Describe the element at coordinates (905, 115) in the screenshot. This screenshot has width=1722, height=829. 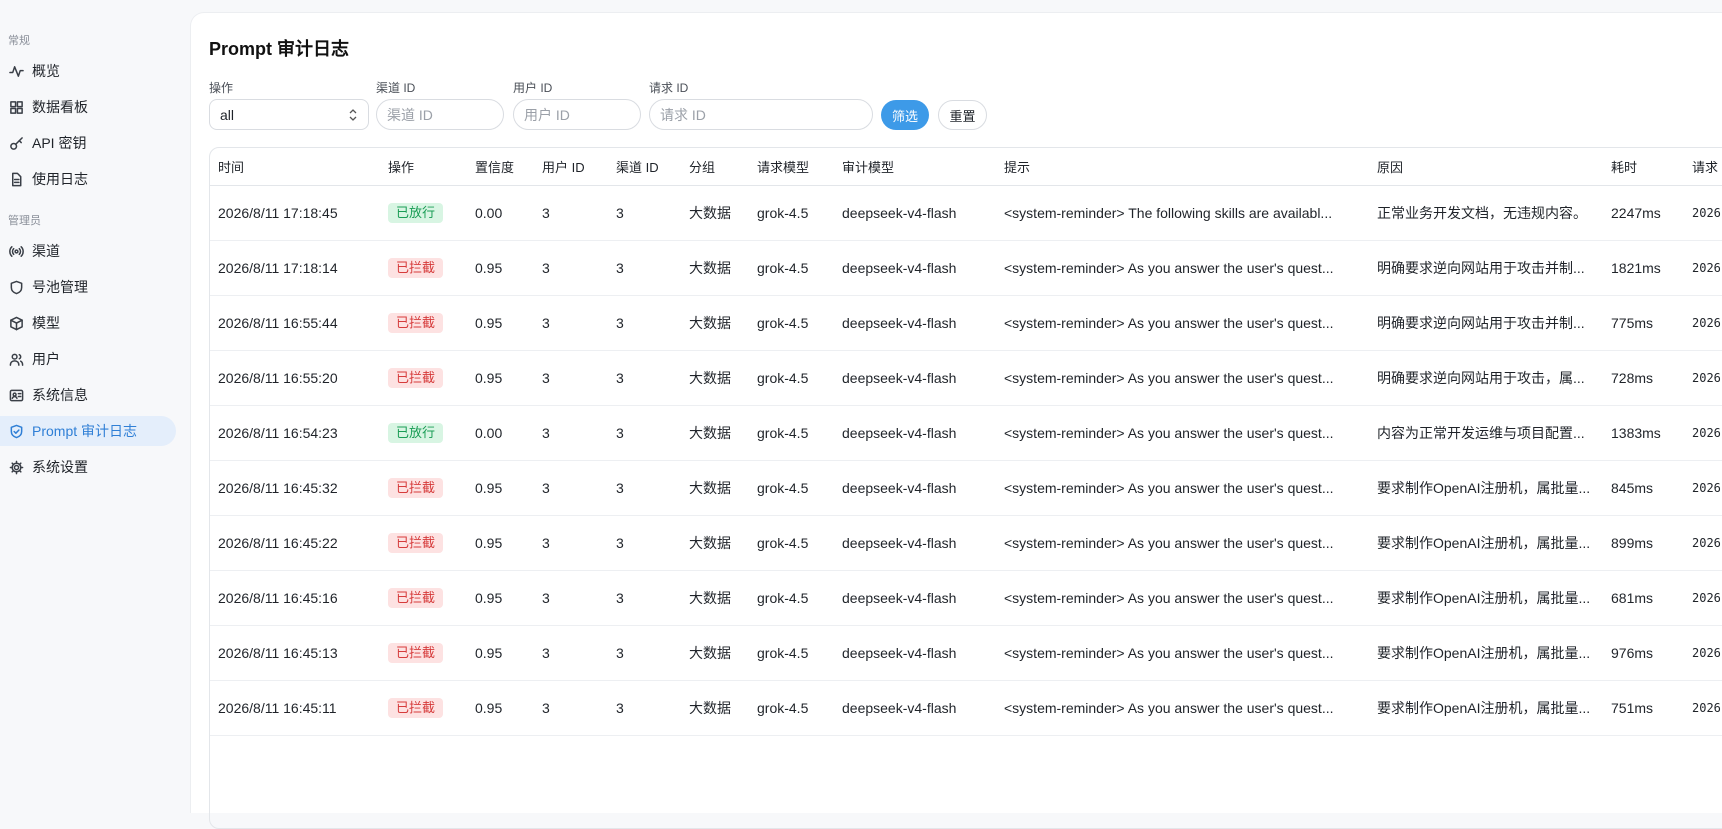
I see `filter-button: 筛选` at that location.